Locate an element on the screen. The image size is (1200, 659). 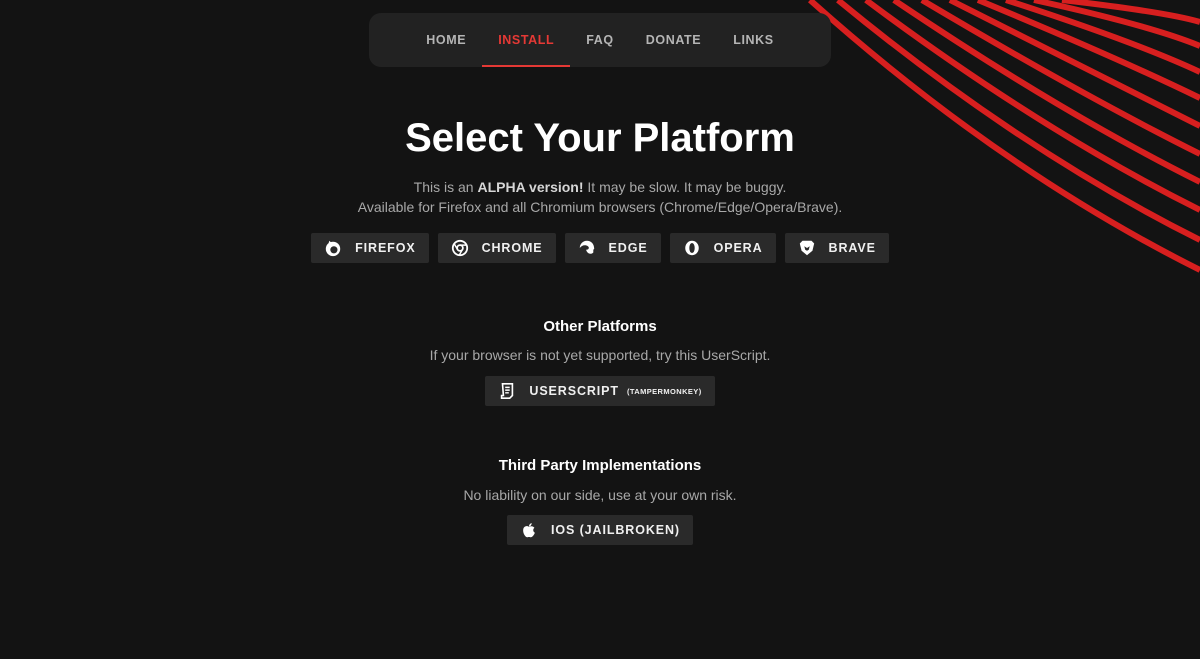
alpha-prefix: This is an is located at coordinates (445, 187).